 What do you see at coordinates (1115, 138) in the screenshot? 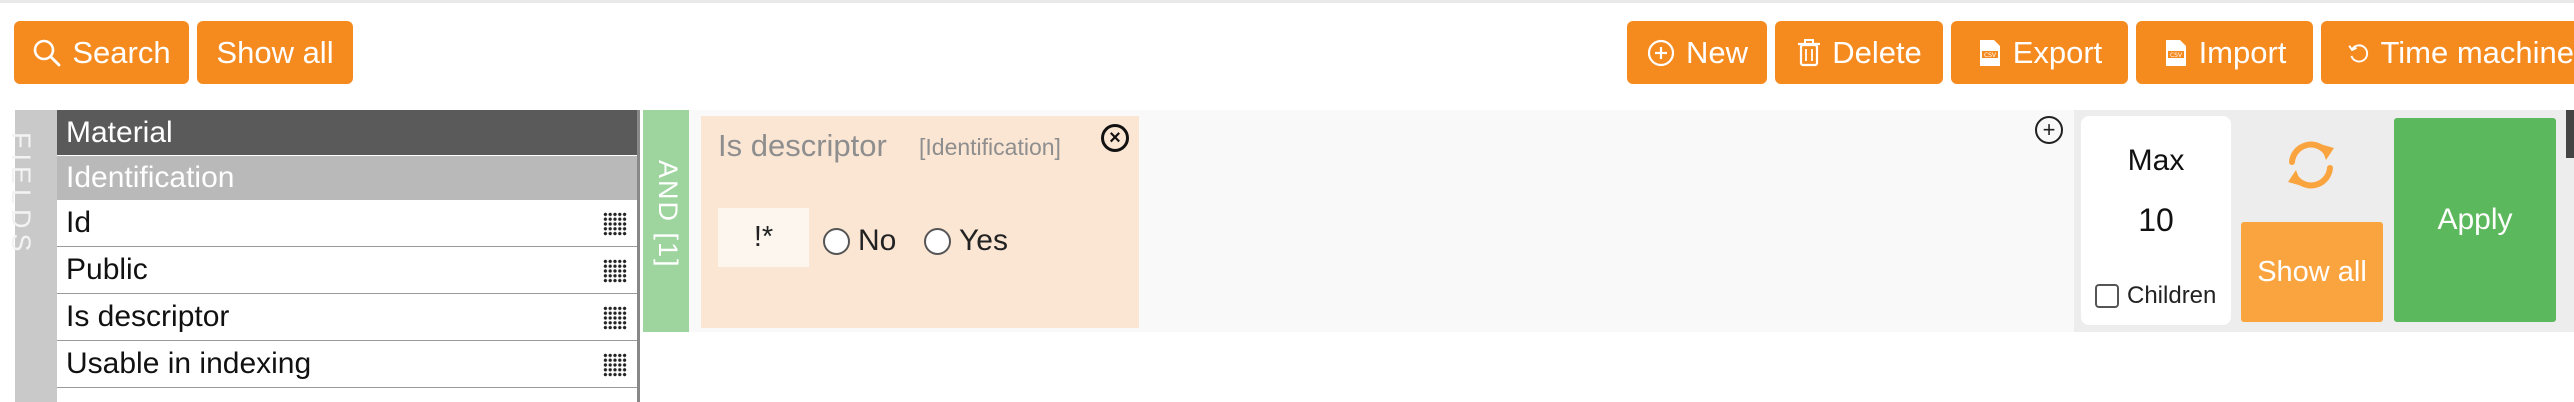
I see `close-circle-icon: ×` at bounding box center [1115, 138].